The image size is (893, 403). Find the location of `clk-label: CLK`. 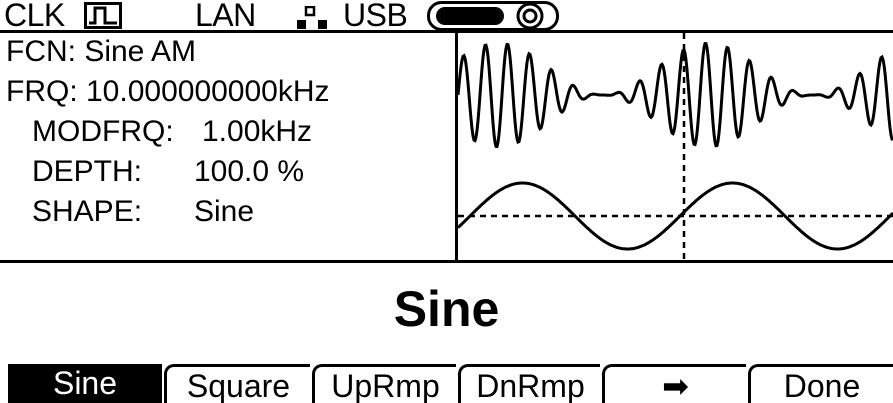

clk-label: CLK is located at coordinates (34, 16).